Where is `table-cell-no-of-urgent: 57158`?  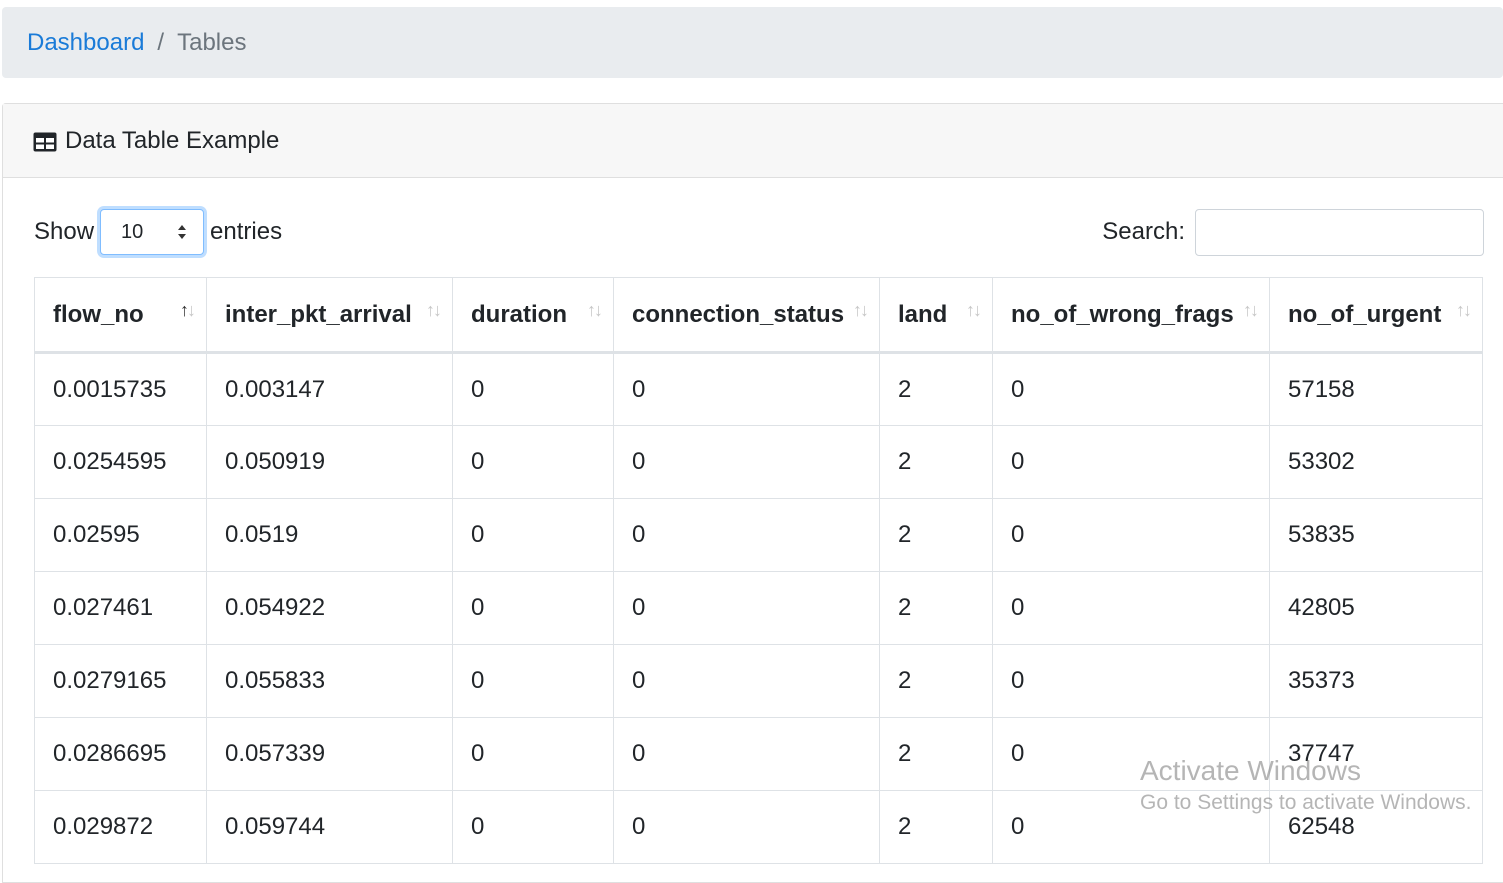 table-cell-no-of-urgent: 57158 is located at coordinates (1376, 389).